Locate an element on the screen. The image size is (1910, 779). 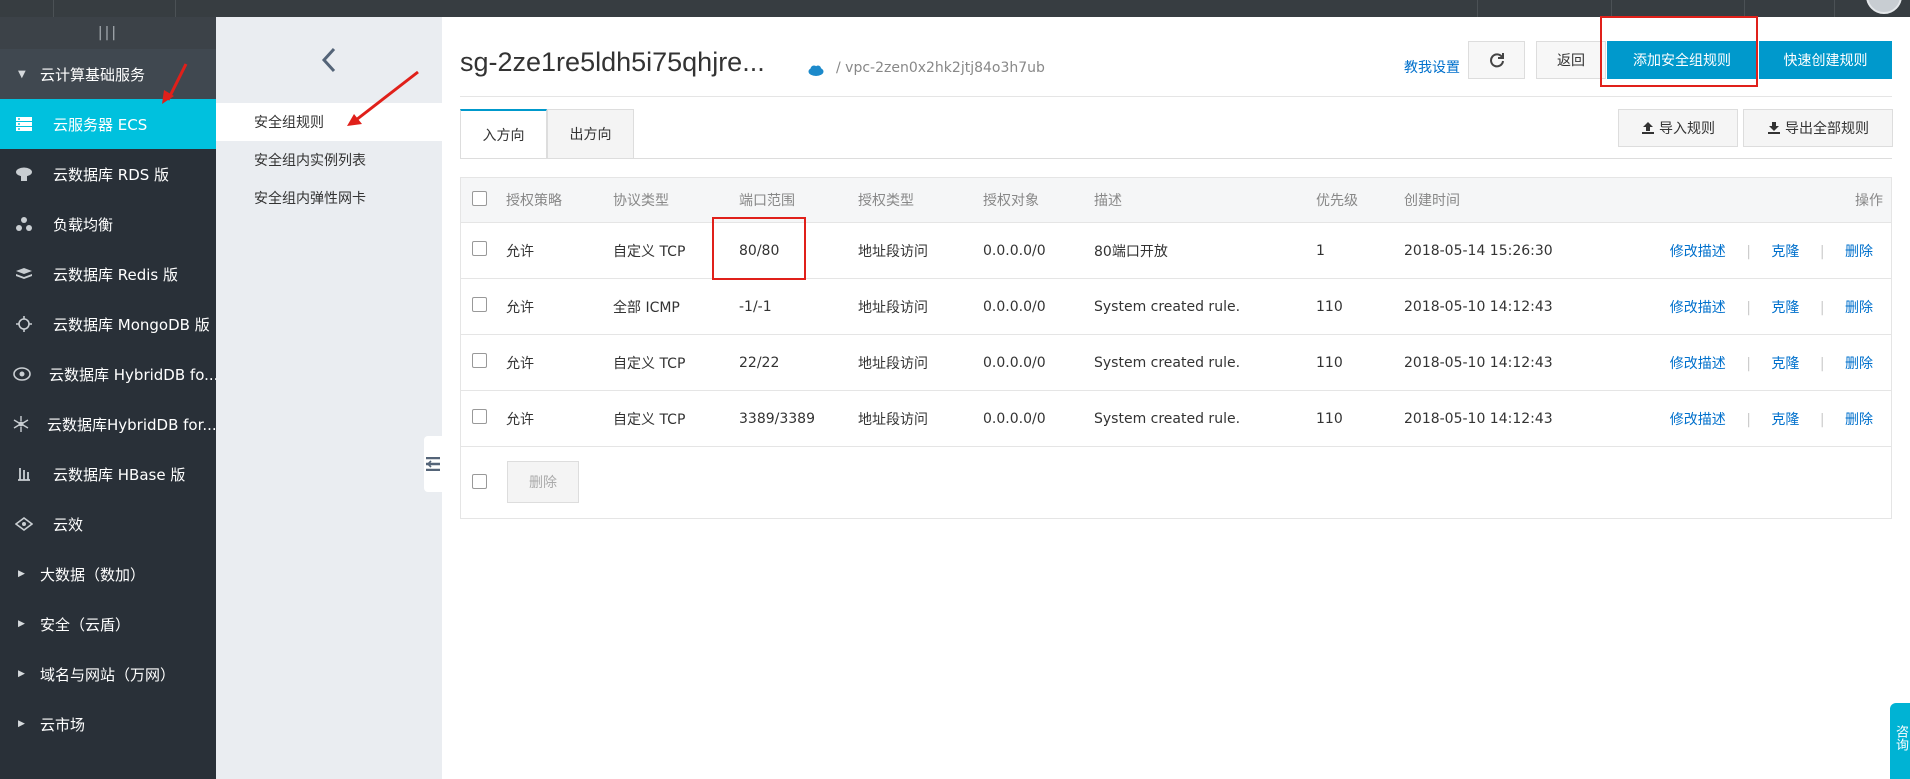
sidebar-item-rds: 云数据库 RDS 版 is located at coordinates (108, 174).